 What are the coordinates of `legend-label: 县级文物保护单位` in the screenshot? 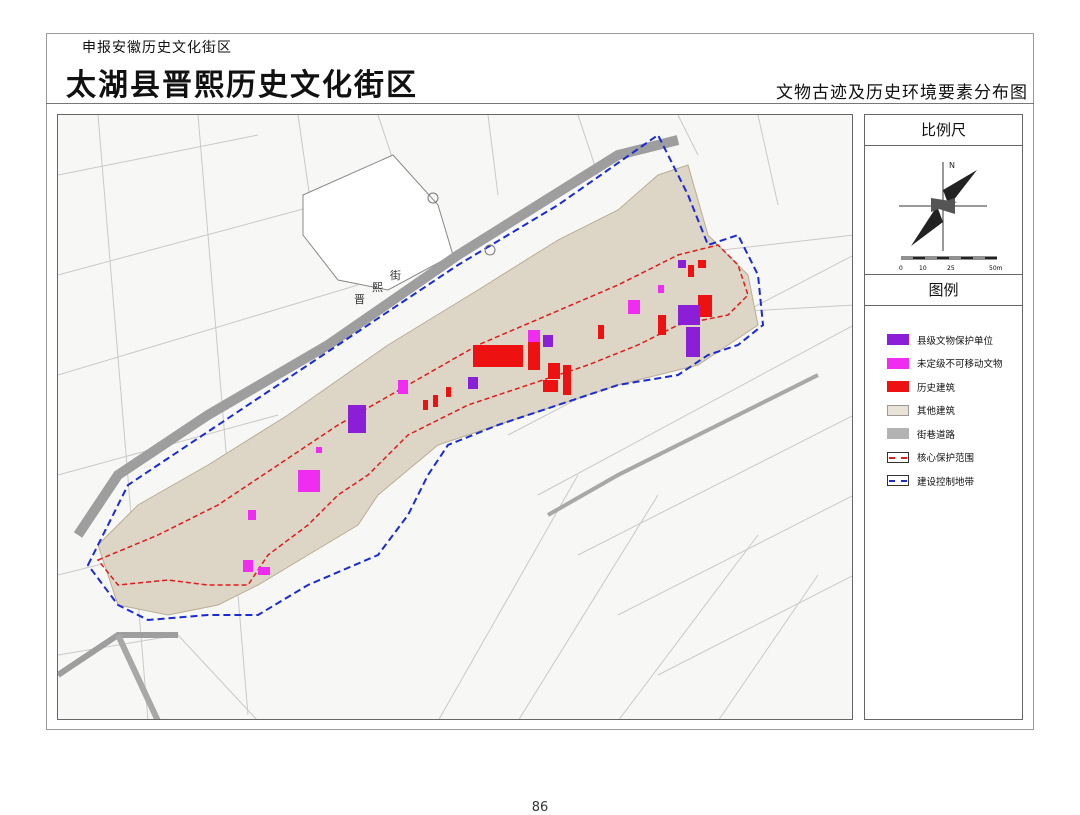 It's located at (955, 341).